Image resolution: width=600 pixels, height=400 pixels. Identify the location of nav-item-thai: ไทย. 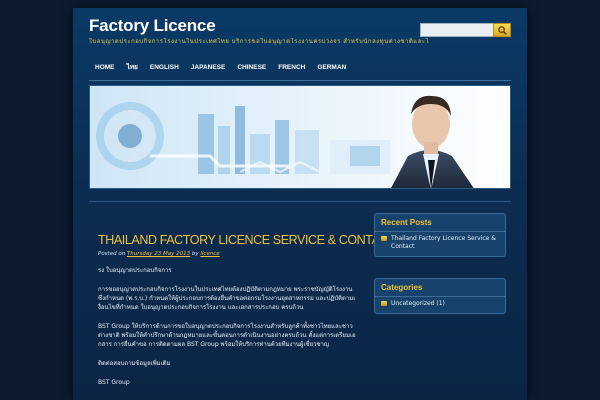
(132, 68).